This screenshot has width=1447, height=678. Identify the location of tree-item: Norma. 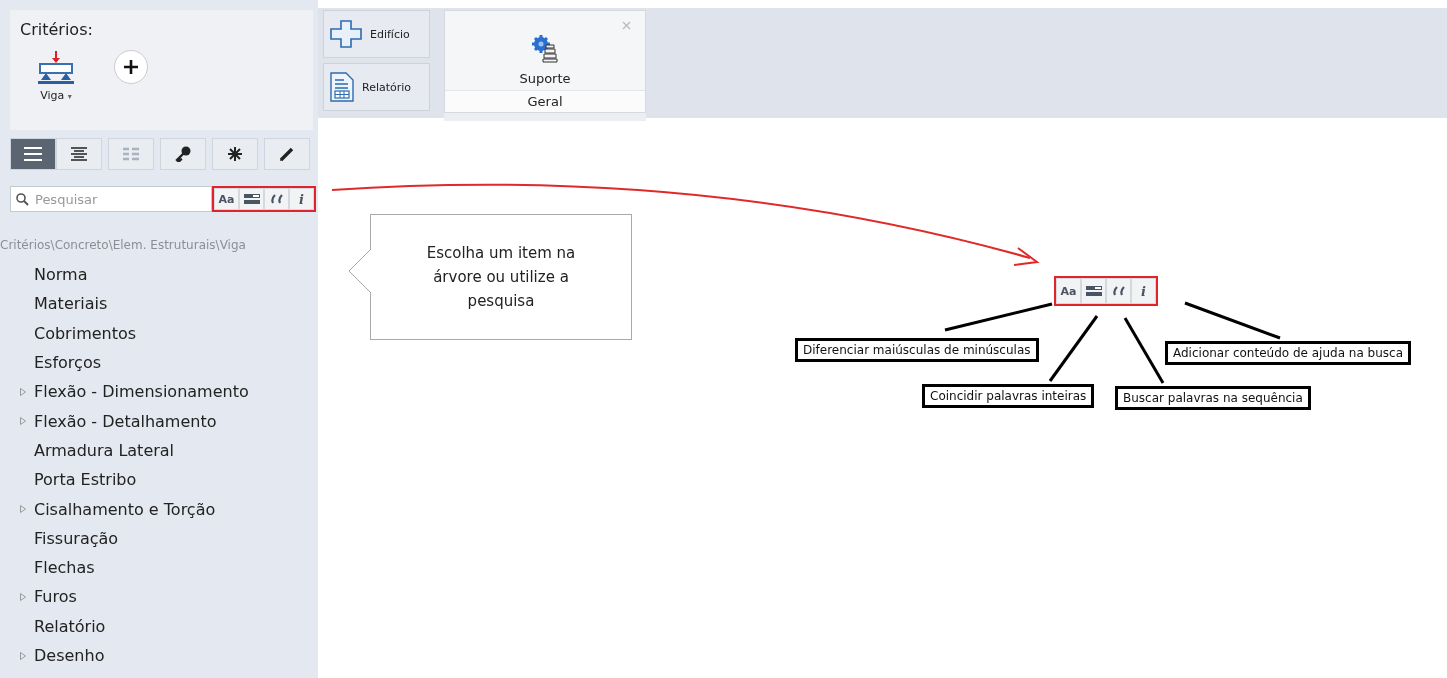
(166, 275).